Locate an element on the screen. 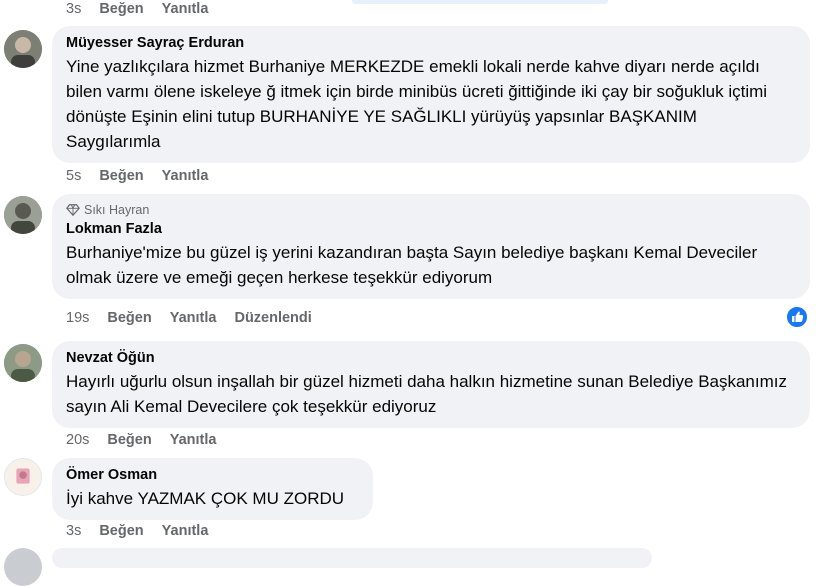 The height and width of the screenshot is (586, 832). comment-time: 19s is located at coordinates (77, 318).